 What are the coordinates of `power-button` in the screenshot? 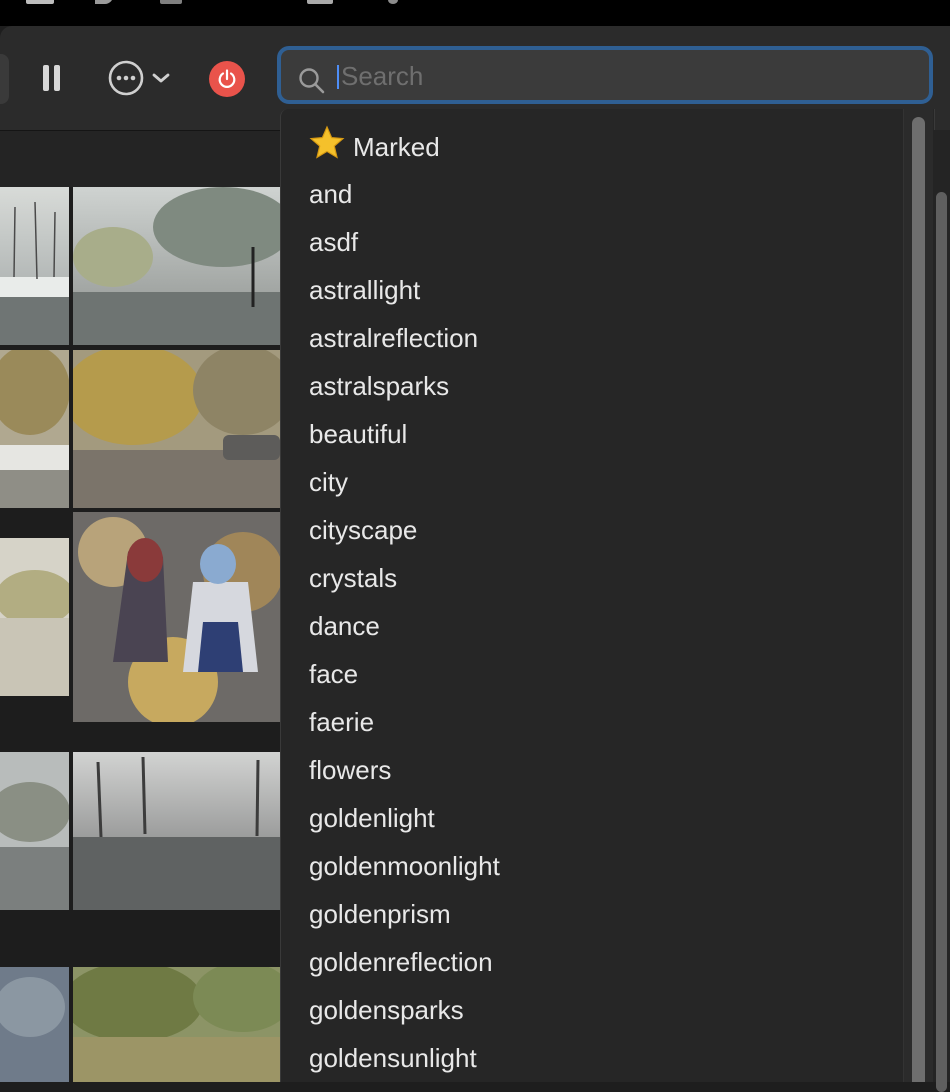 It's located at (227, 79).